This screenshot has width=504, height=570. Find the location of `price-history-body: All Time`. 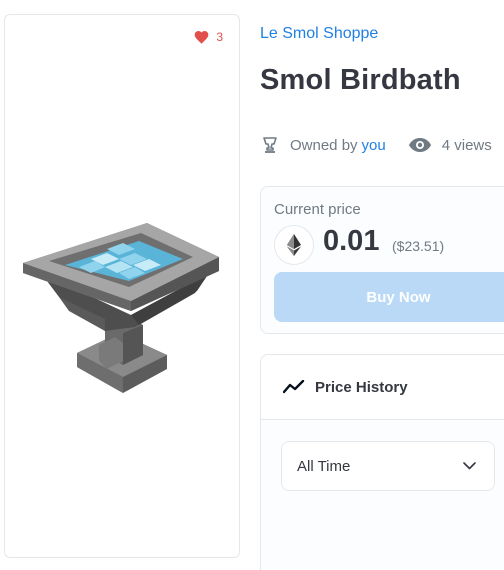

price-history-body: All Time is located at coordinates (382, 495).